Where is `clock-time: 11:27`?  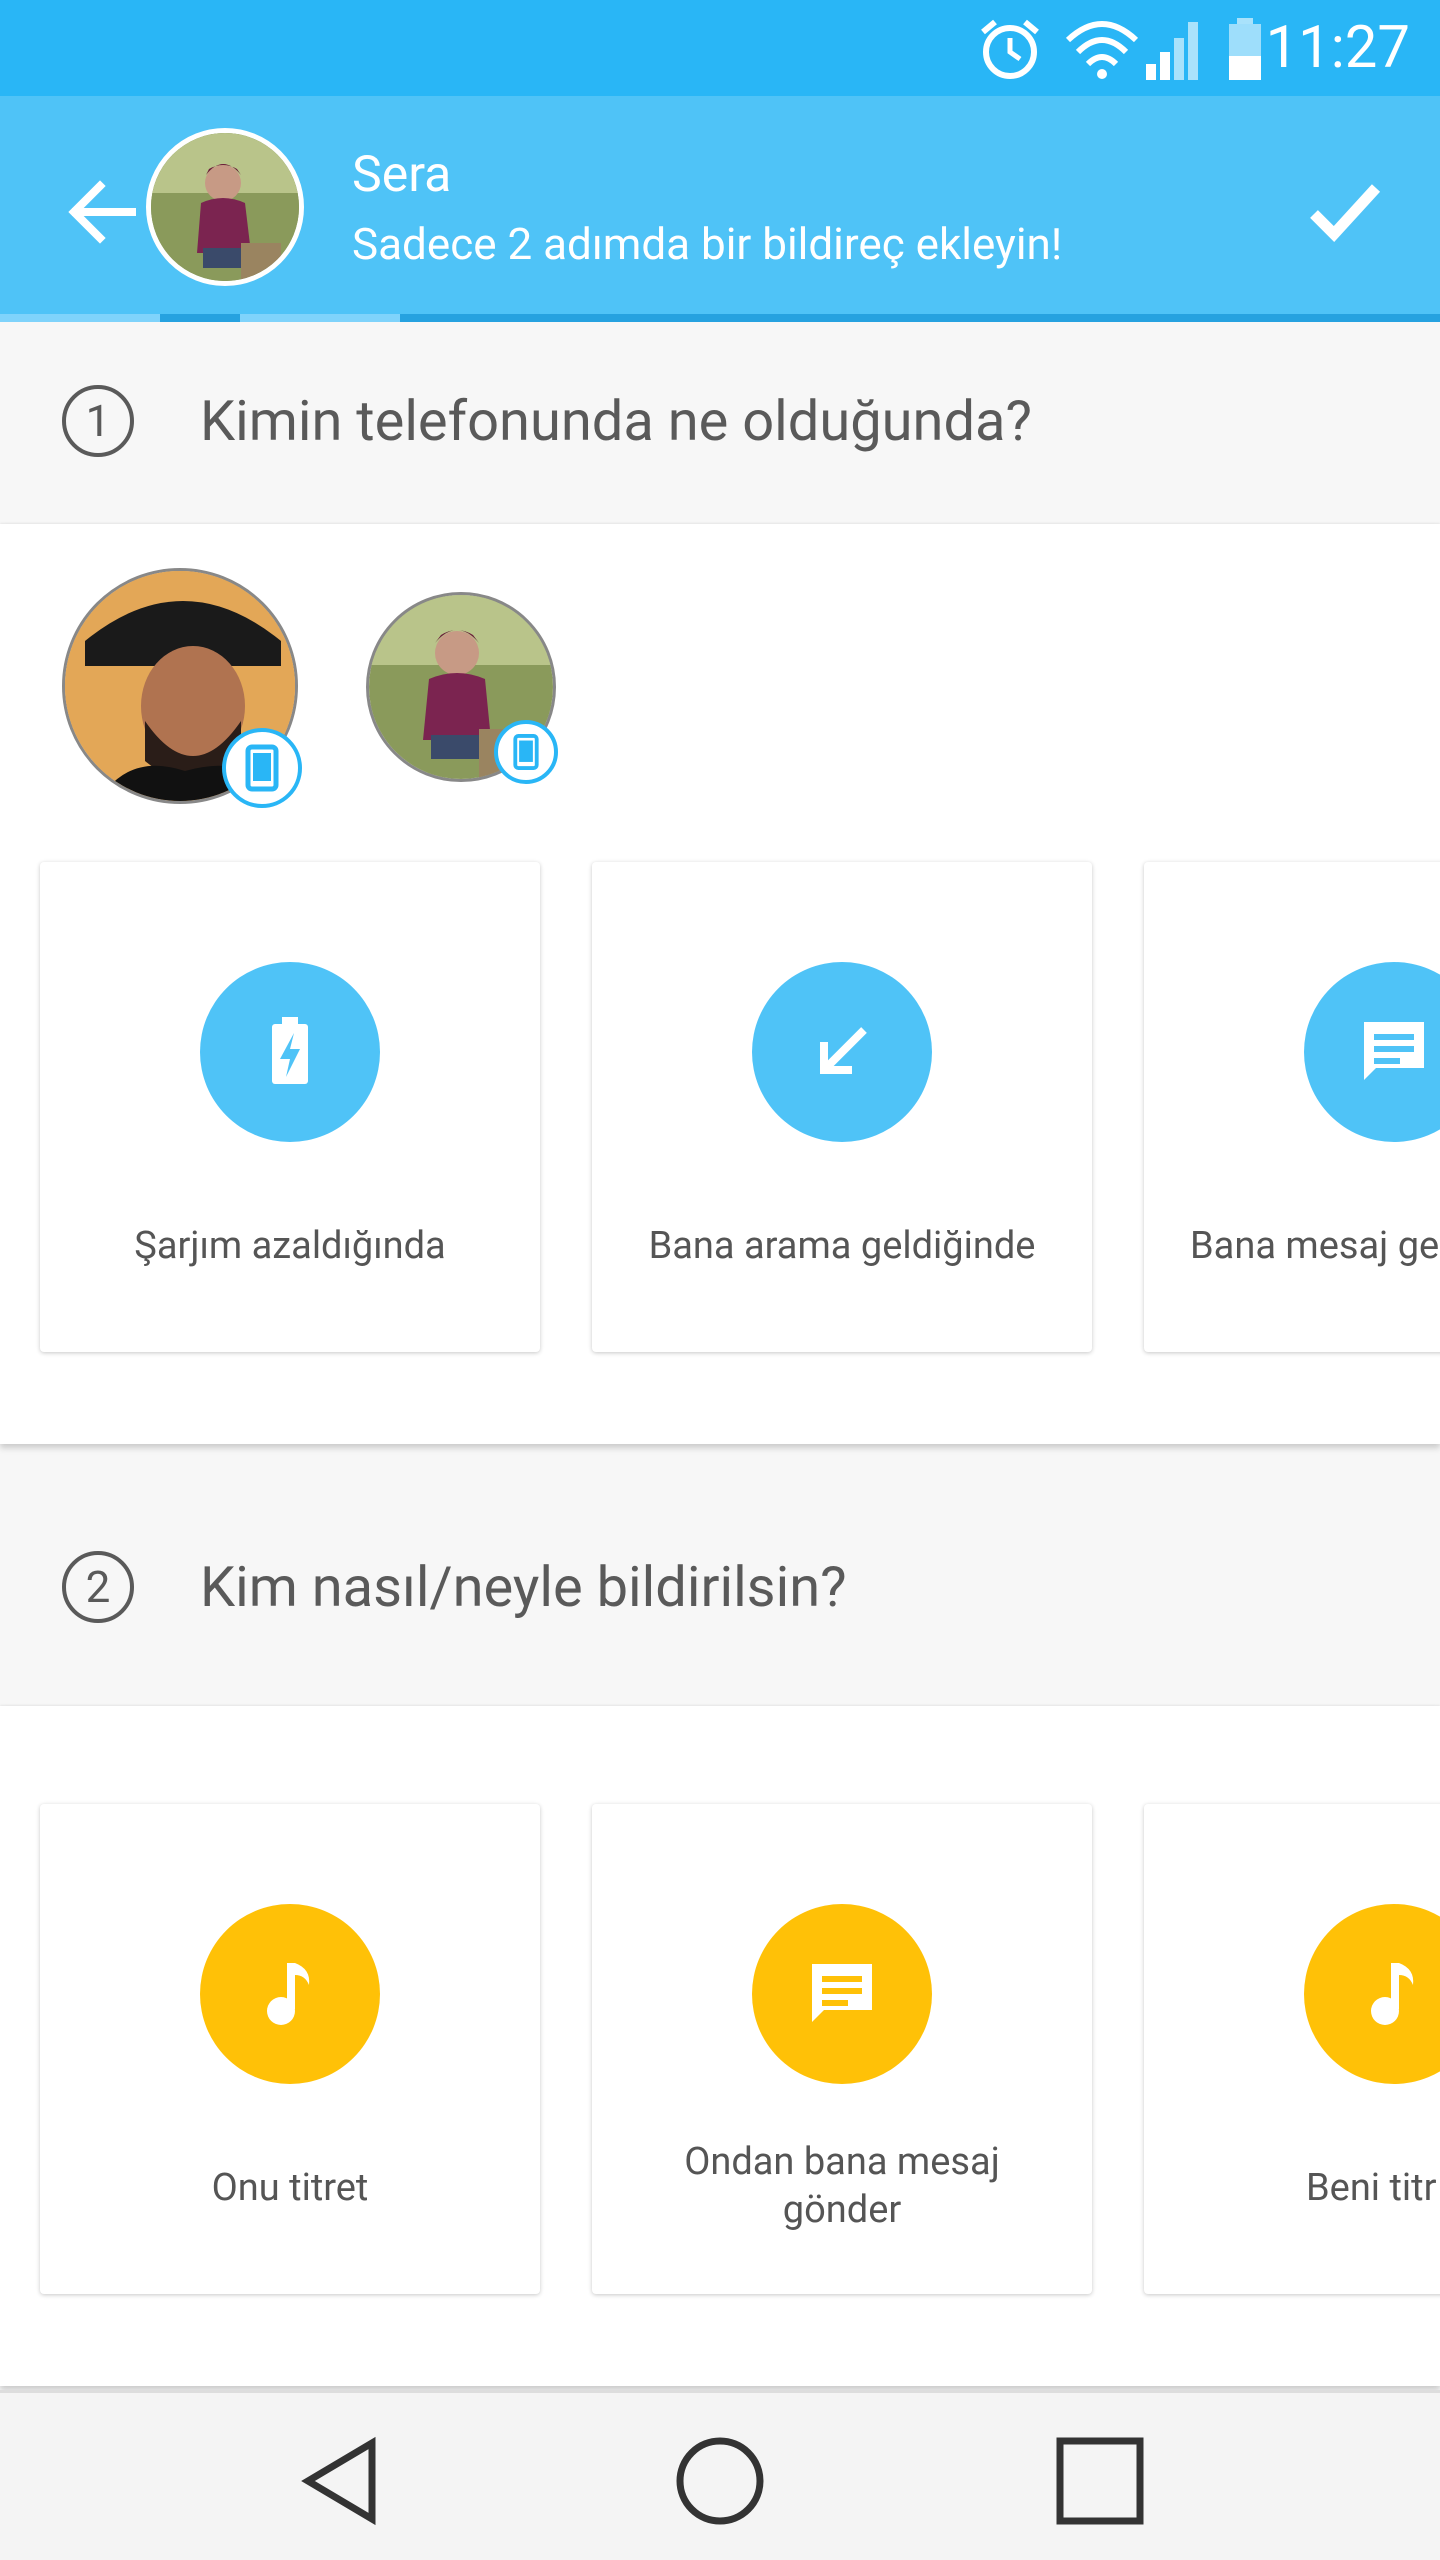 clock-time: 11:27 is located at coordinates (1337, 48).